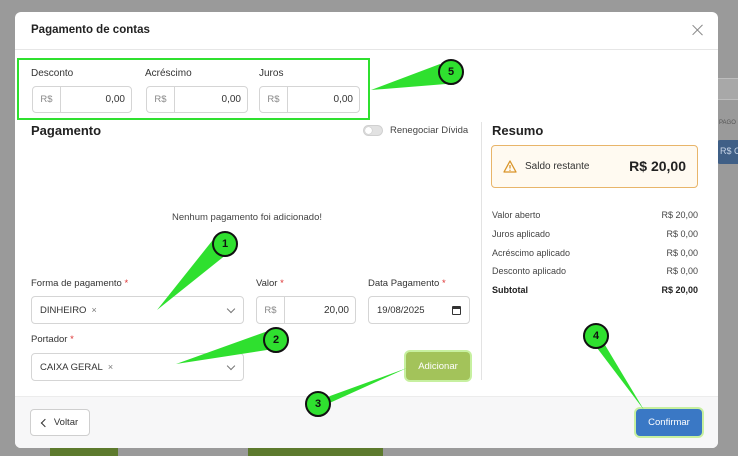 The height and width of the screenshot is (456, 738). Describe the element at coordinates (595, 215) in the screenshot. I see `summary-row: Valor aberto R$ 20,00` at that location.